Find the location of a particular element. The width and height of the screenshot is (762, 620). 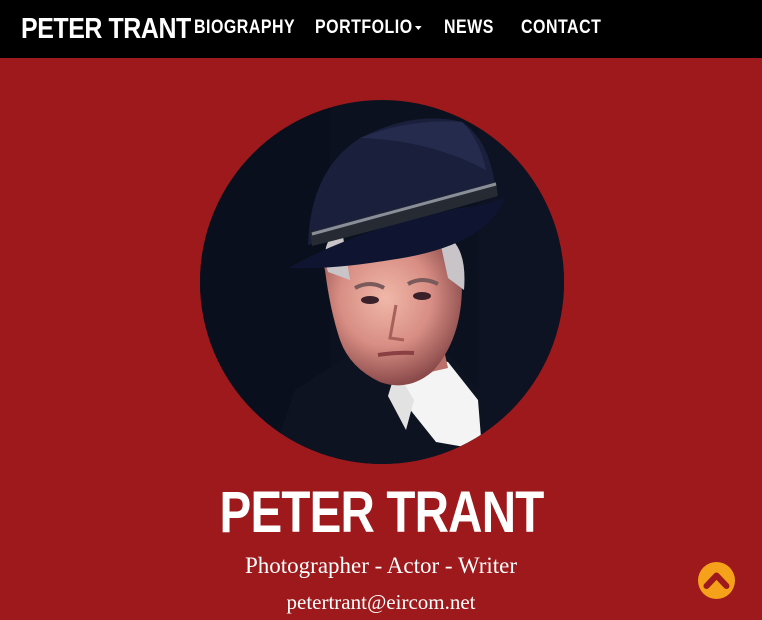

hero-title: PETER TRANT is located at coordinates (381, 513).